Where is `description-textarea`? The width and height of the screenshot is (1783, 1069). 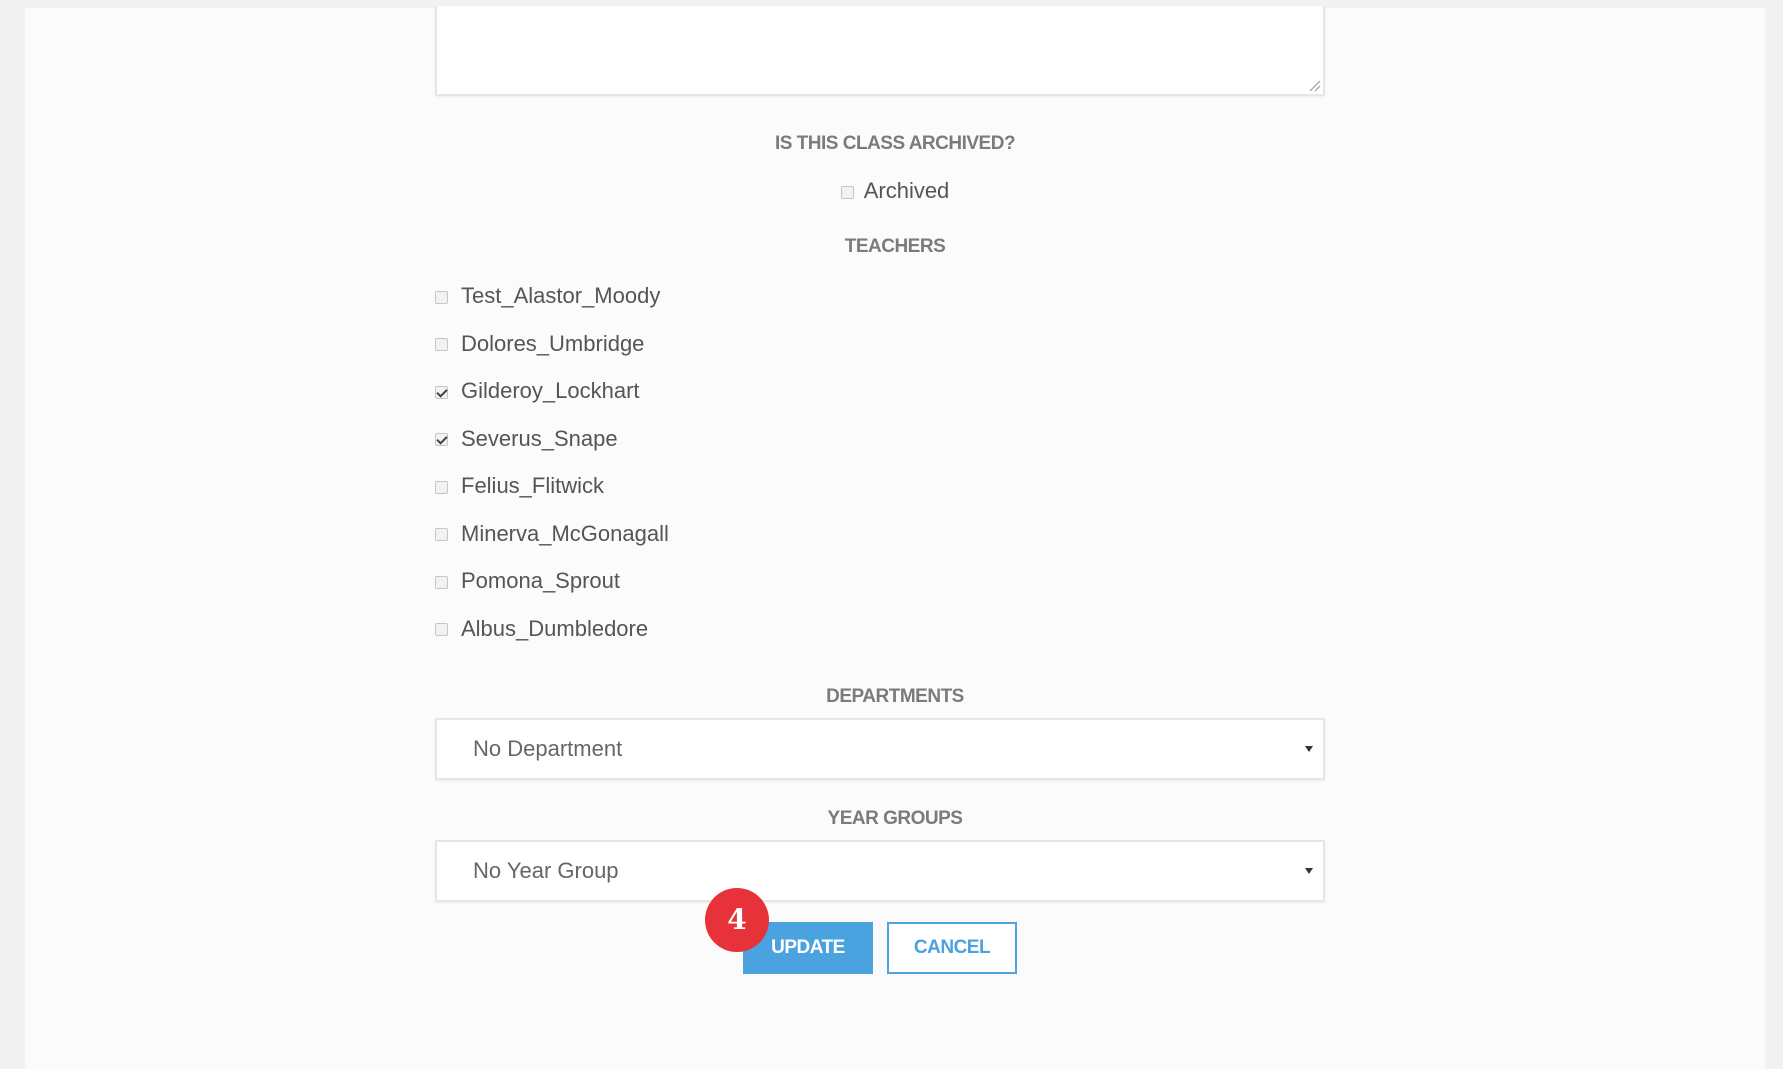
description-textarea is located at coordinates (880, 51).